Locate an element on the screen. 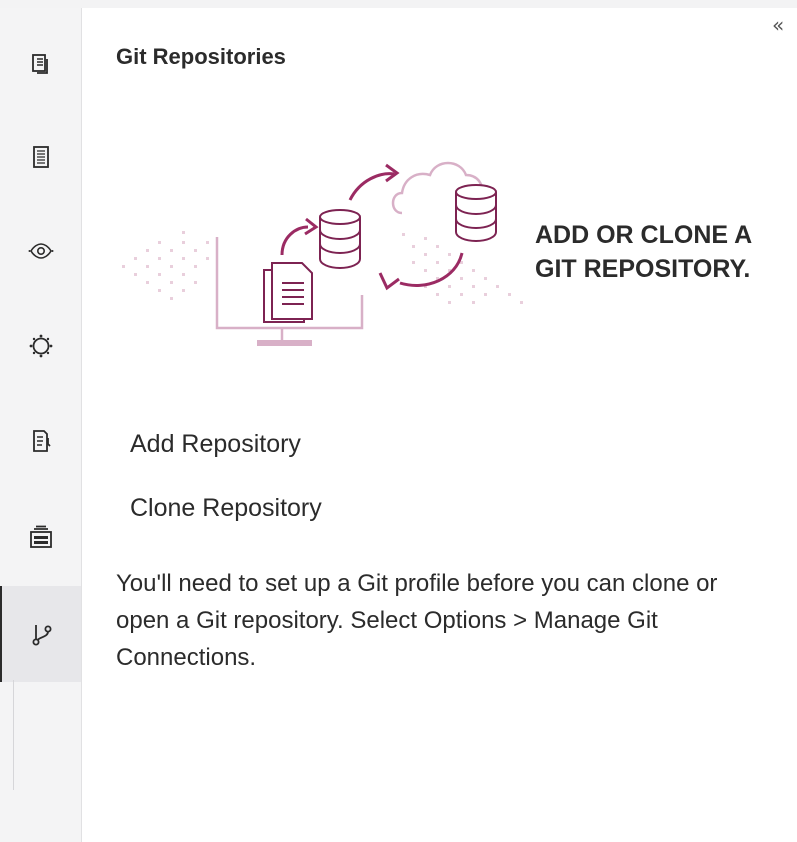 The width and height of the screenshot is (797, 842). hero-line-2: GIT REPOSITORY. is located at coordinates (643, 269).